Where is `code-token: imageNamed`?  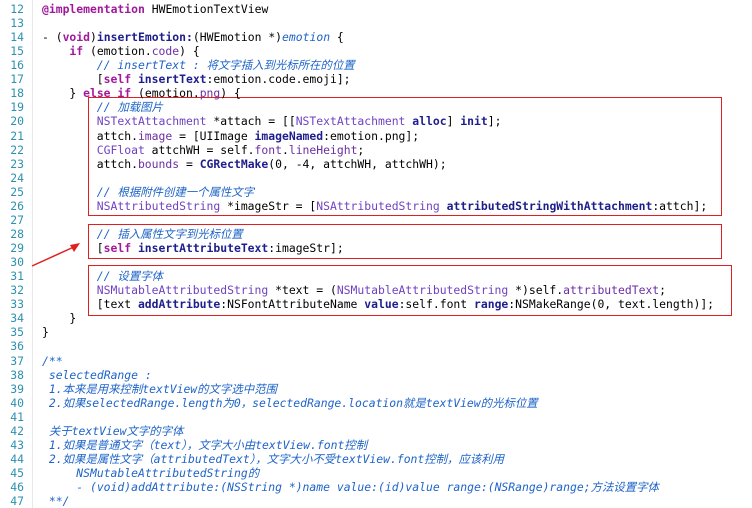 code-token: imageNamed is located at coordinates (289, 135).